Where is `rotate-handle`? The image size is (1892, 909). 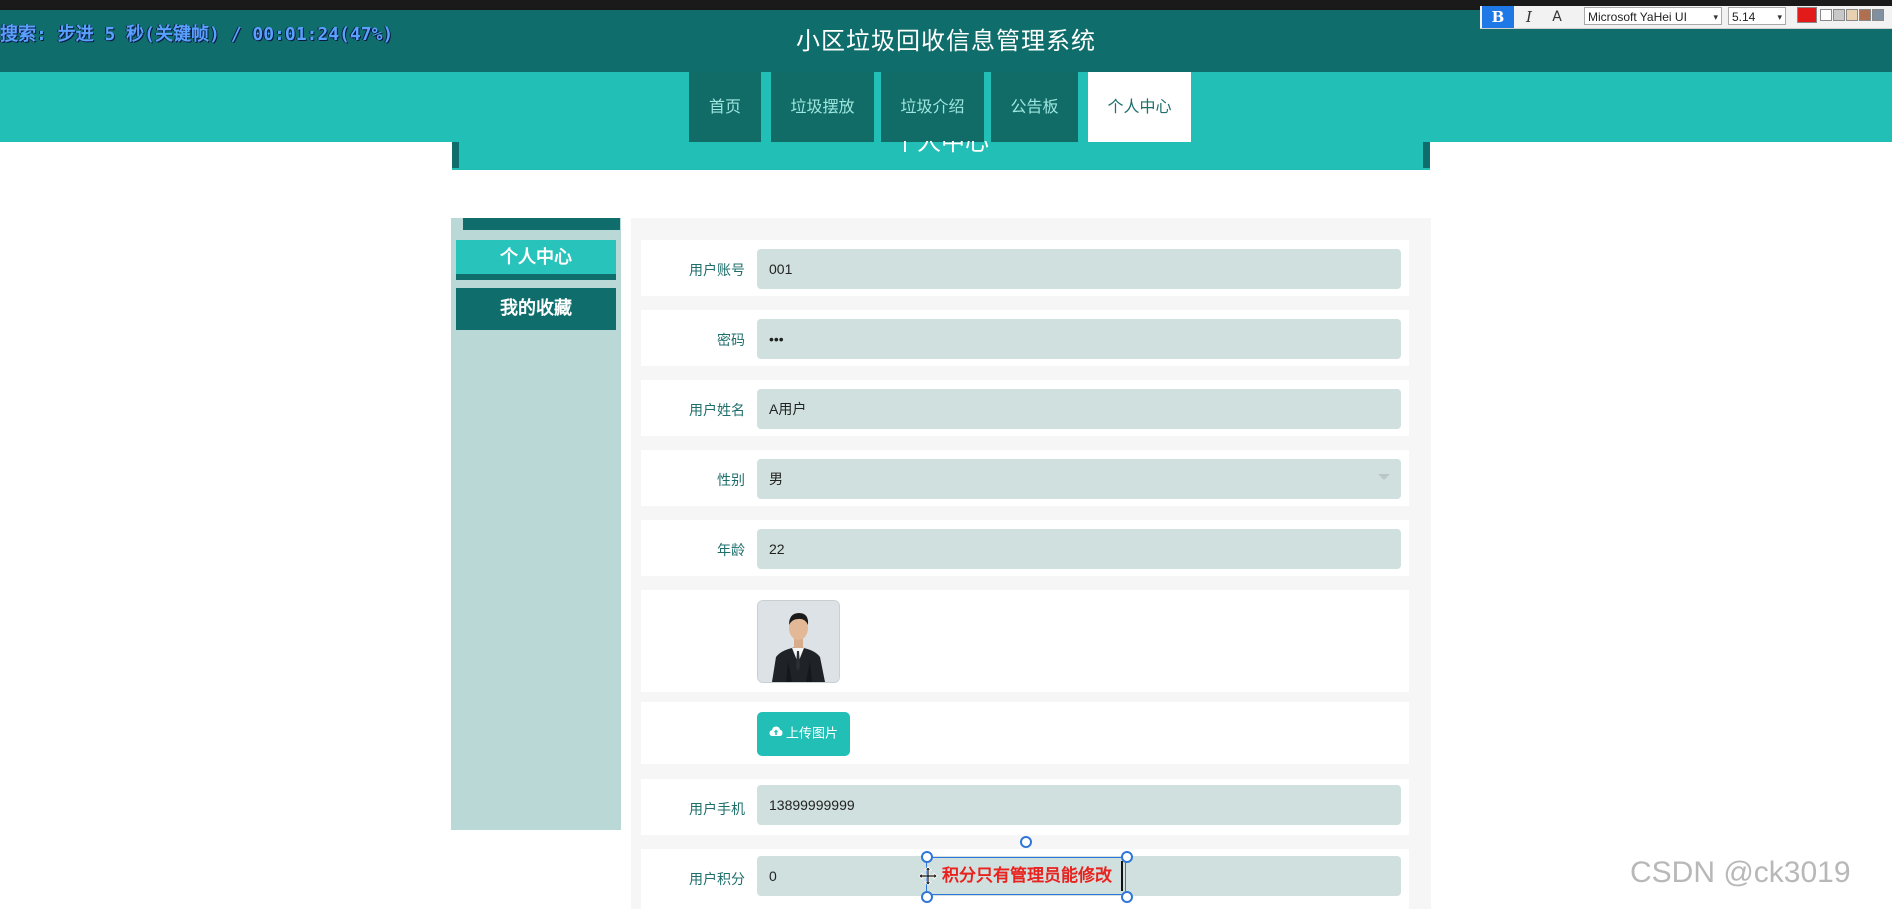 rotate-handle is located at coordinates (1026, 842).